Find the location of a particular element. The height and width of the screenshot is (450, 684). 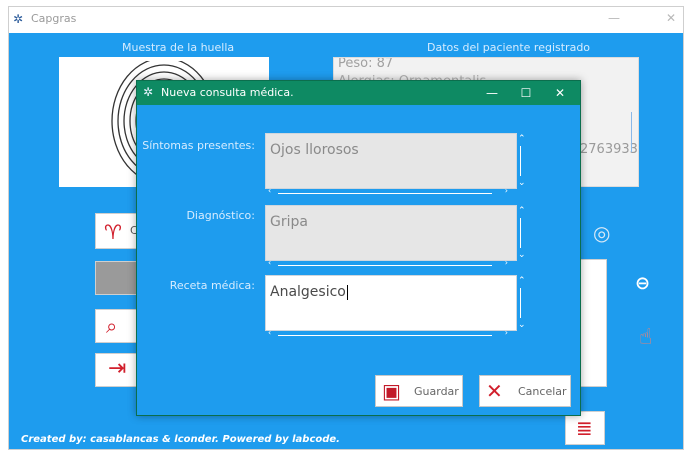

x-icon: ✕ is located at coordinates (494, 391).